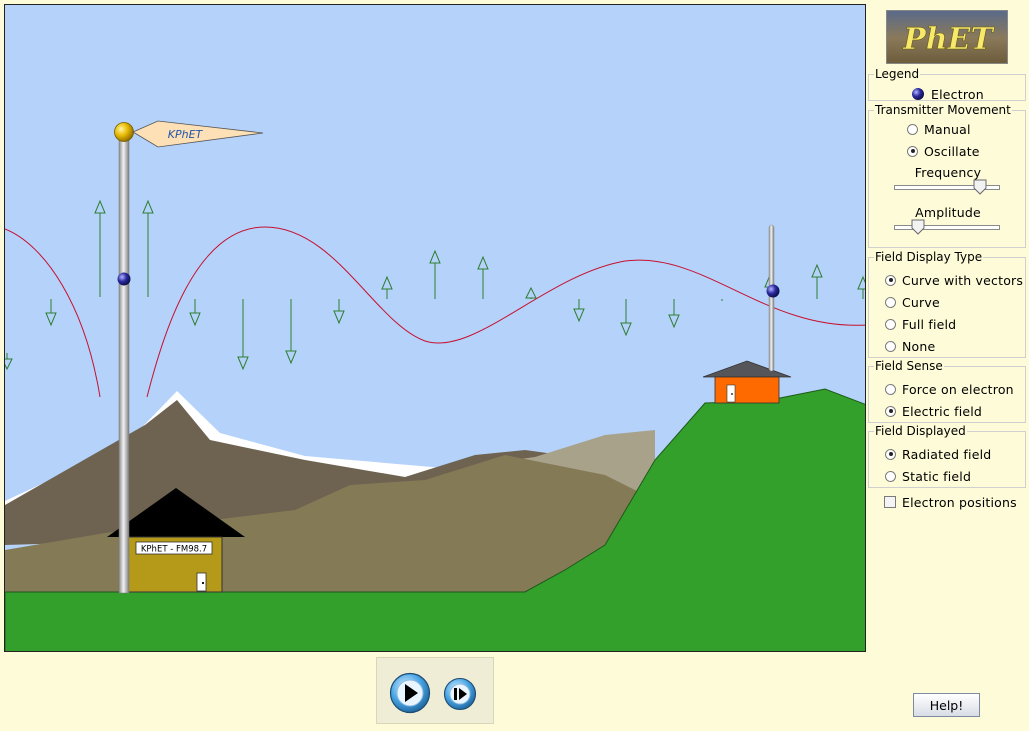 Image resolution: width=1029 pixels, height=731 pixels. What do you see at coordinates (959, 502) in the screenshot?
I see `electron-positions-label: Electron positions` at bounding box center [959, 502].